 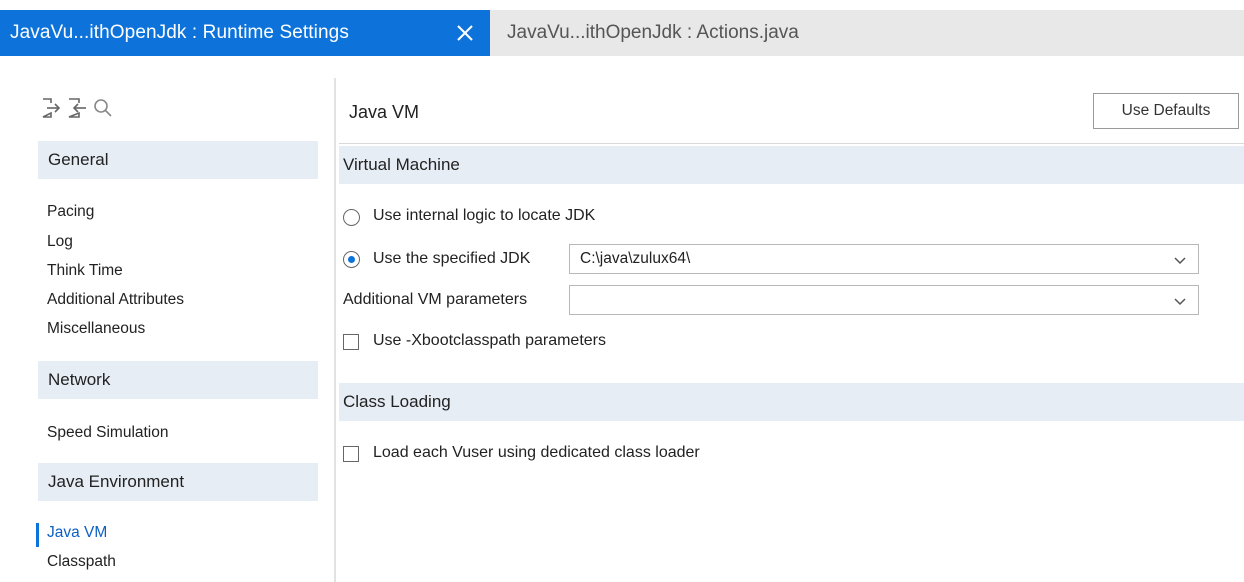 What do you see at coordinates (70, 212) in the screenshot?
I see `sidebar-item-pacing: Pacing` at bounding box center [70, 212].